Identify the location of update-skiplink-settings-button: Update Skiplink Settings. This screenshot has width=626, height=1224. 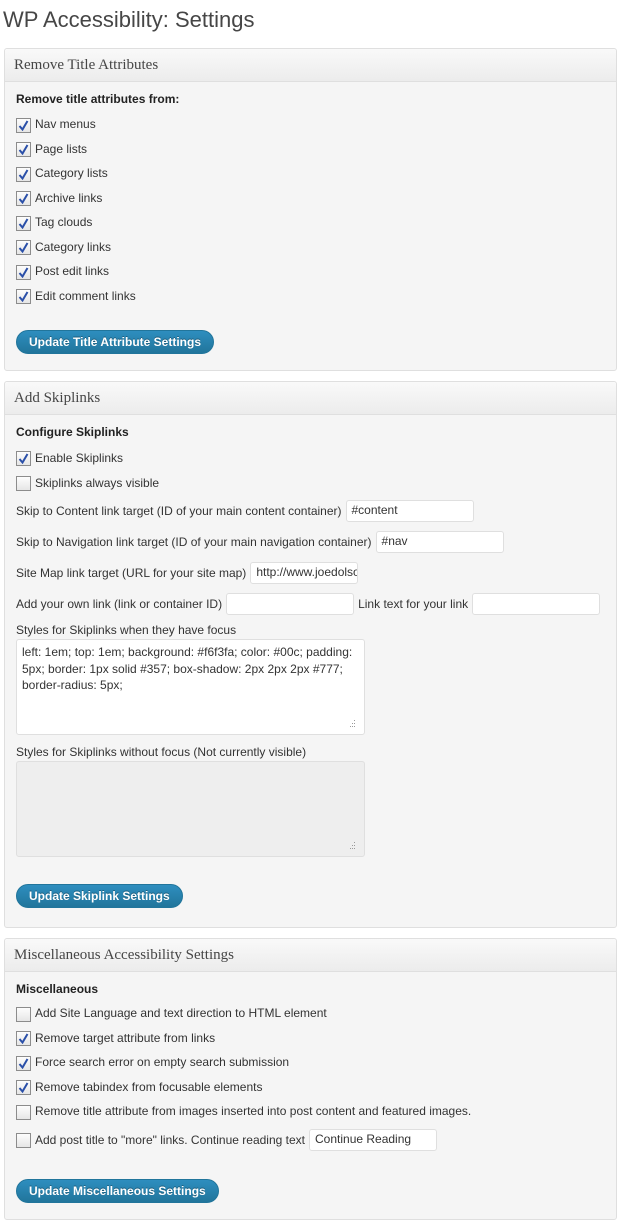
(99, 896).